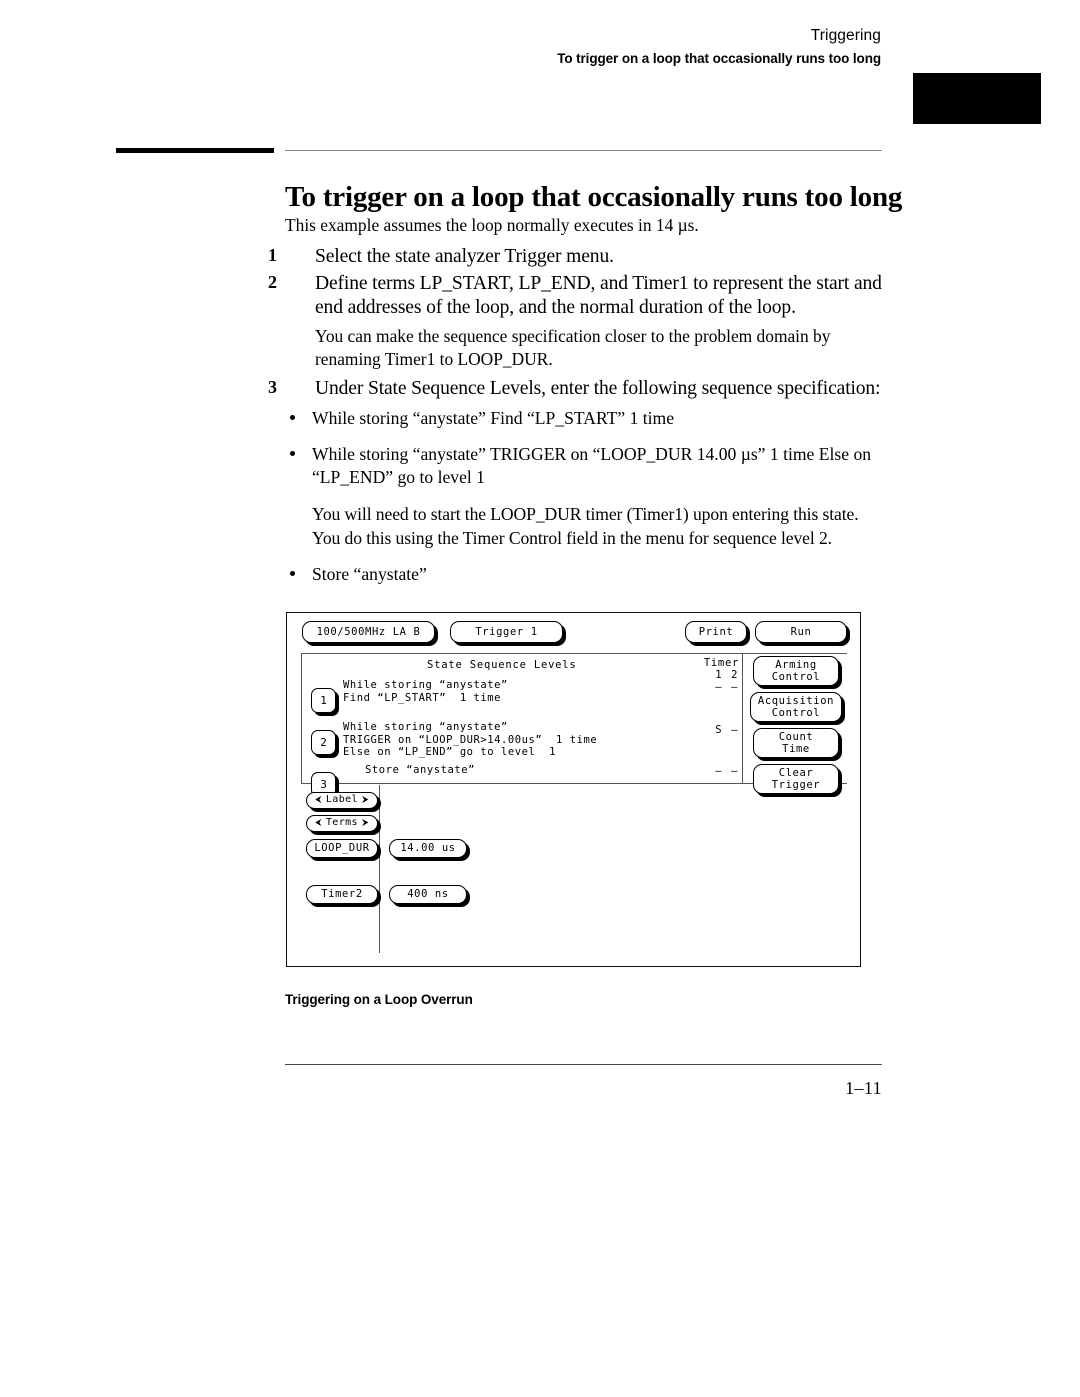 The image size is (1080, 1397). What do you see at coordinates (502, 665) in the screenshot?
I see `state-sequence-levels-title: State Sequence Levels` at bounding box center [502, 665].